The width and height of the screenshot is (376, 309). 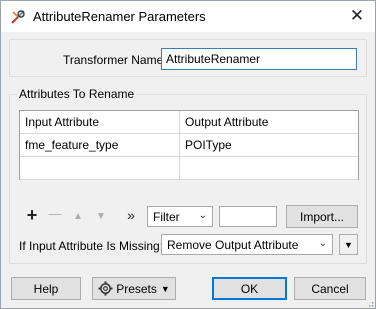 What do you see at coordinates (248, 216) in the screenshot?
I see `filter-text-input` at bounding box center [248, 216].